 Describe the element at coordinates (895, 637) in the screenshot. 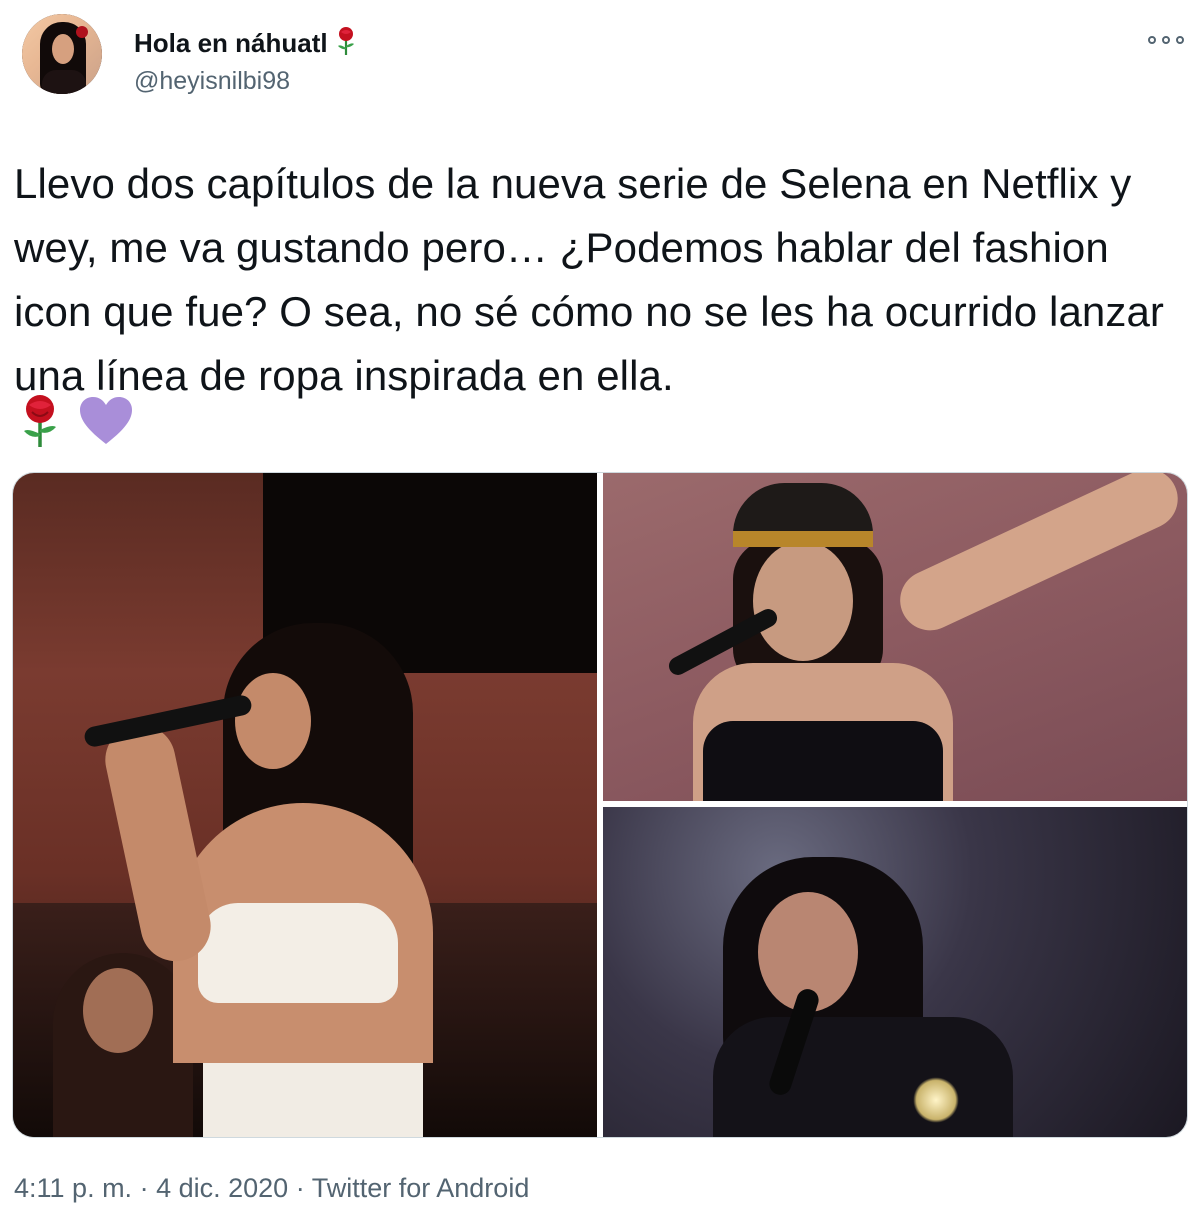

I see `selena-cap-photo` at that location.